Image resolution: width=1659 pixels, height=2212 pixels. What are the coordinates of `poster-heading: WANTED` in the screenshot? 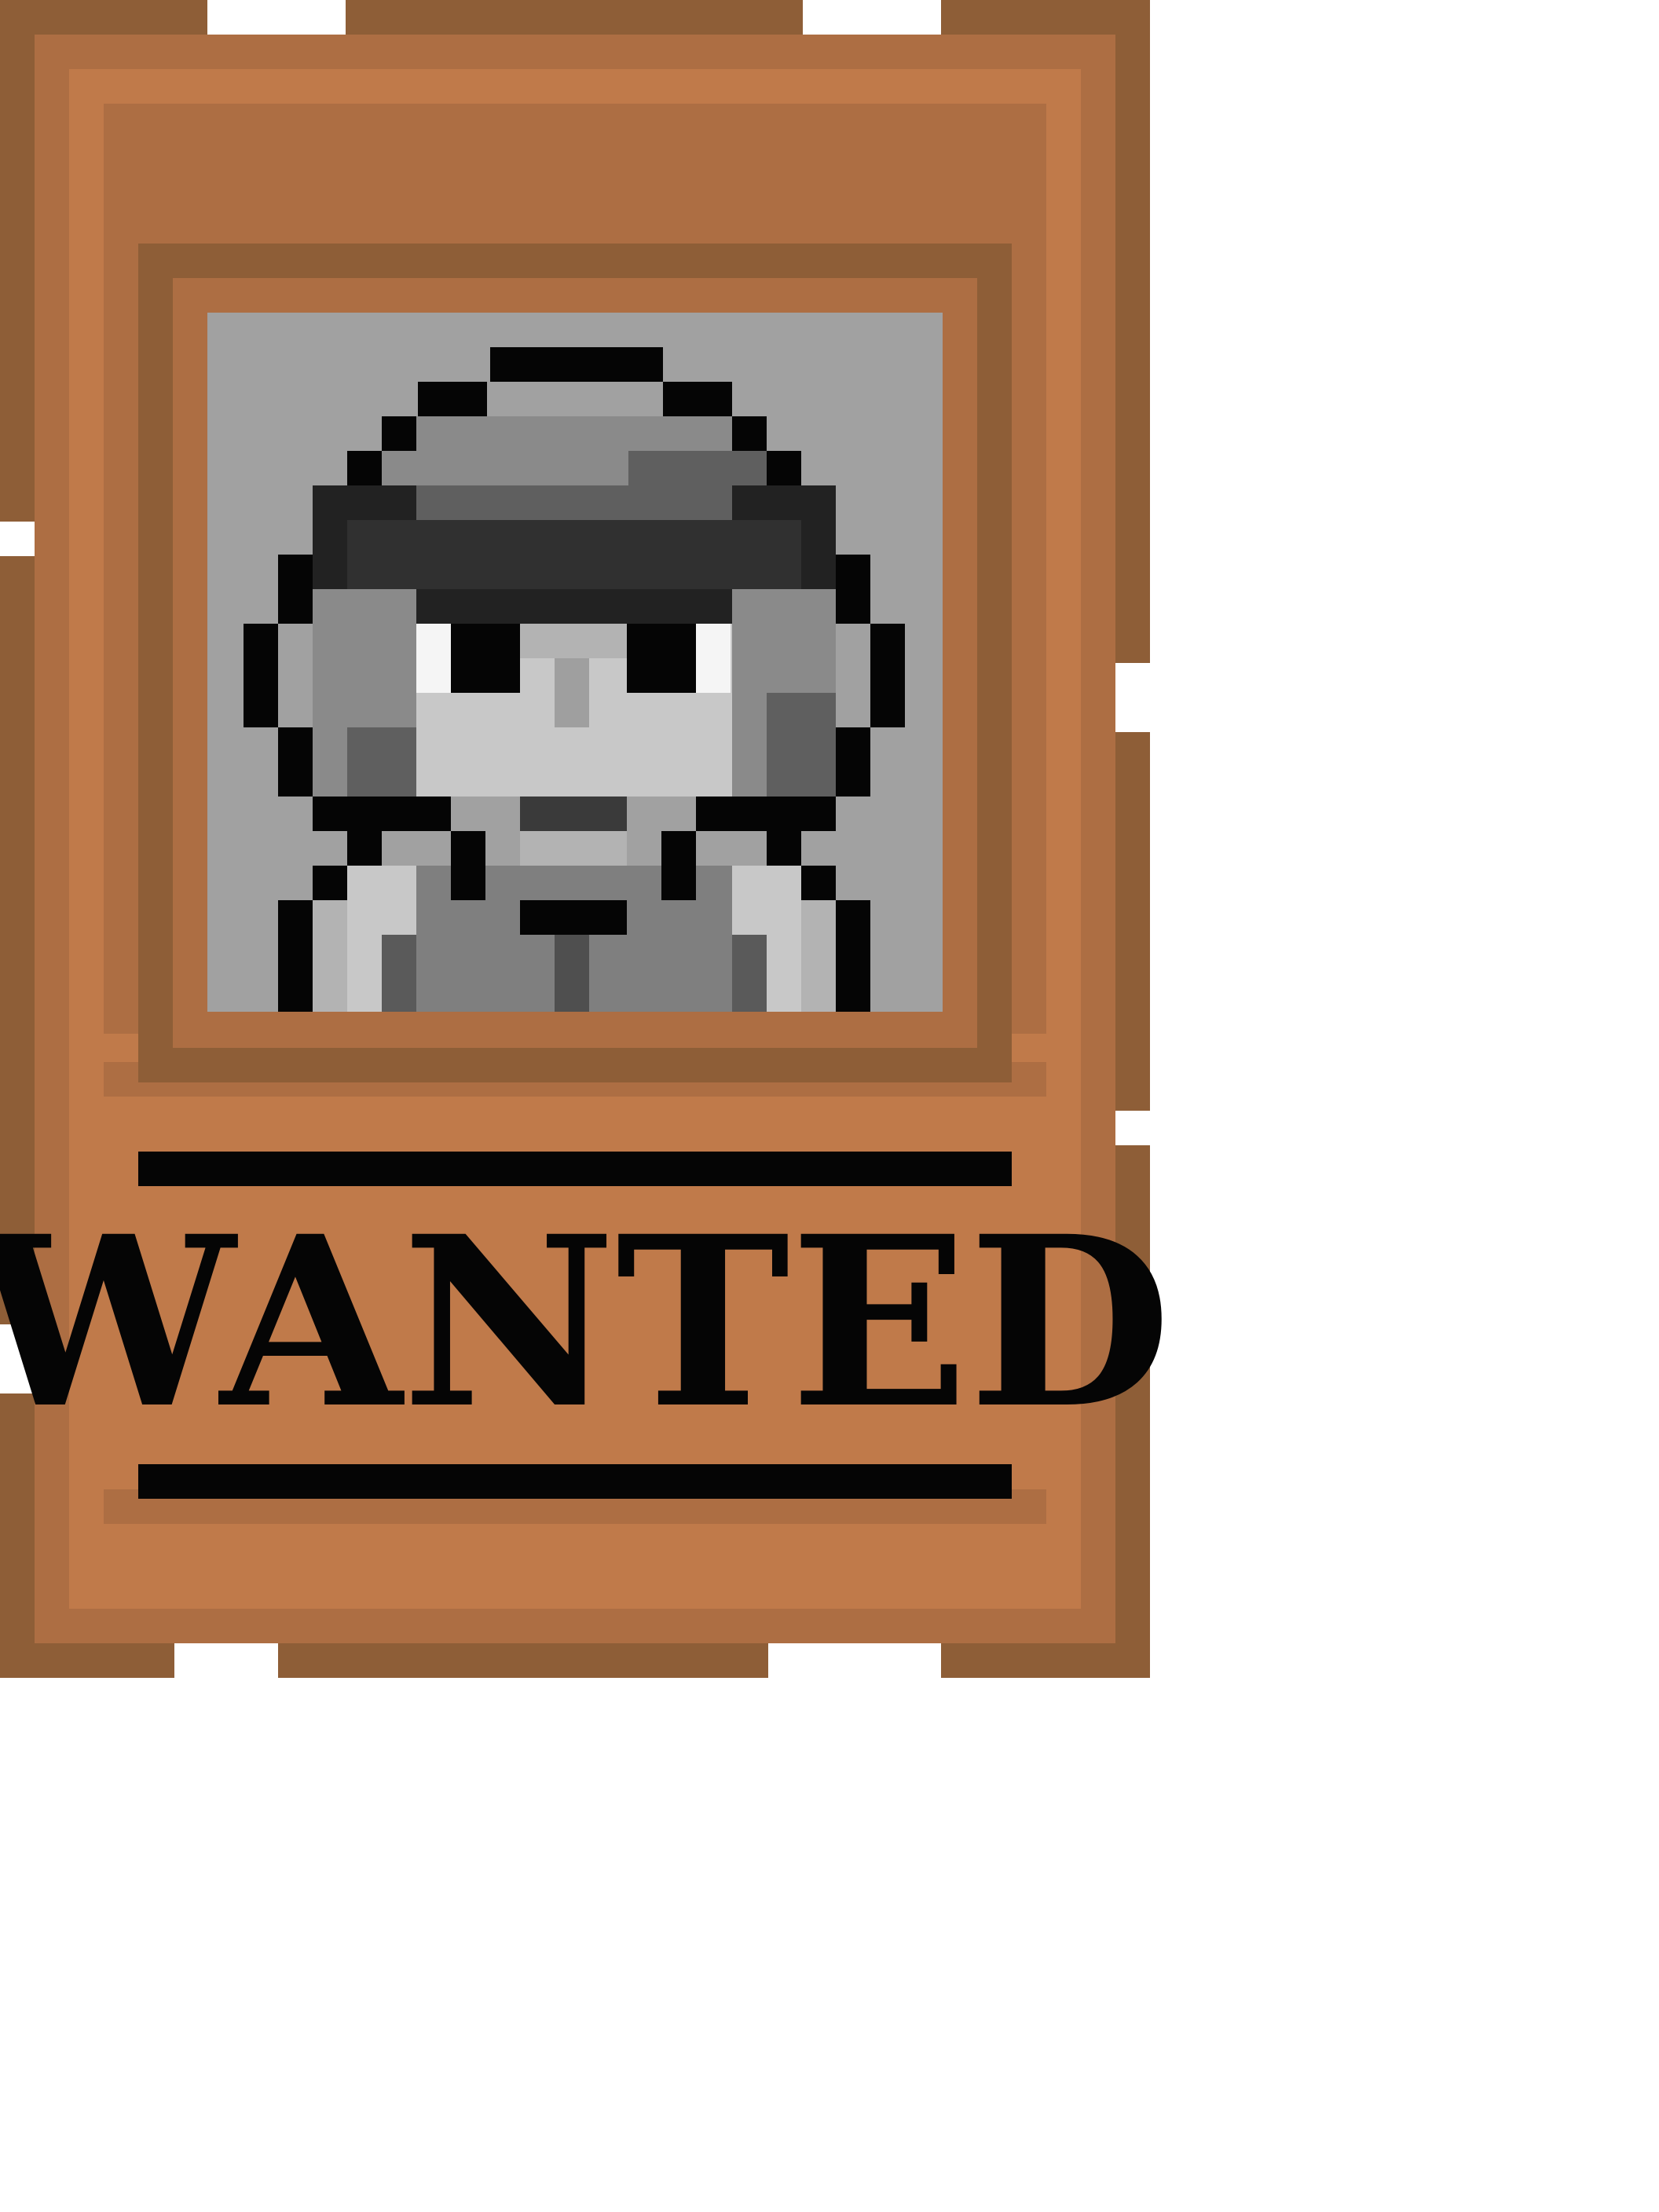 It's located at (585, 1322).